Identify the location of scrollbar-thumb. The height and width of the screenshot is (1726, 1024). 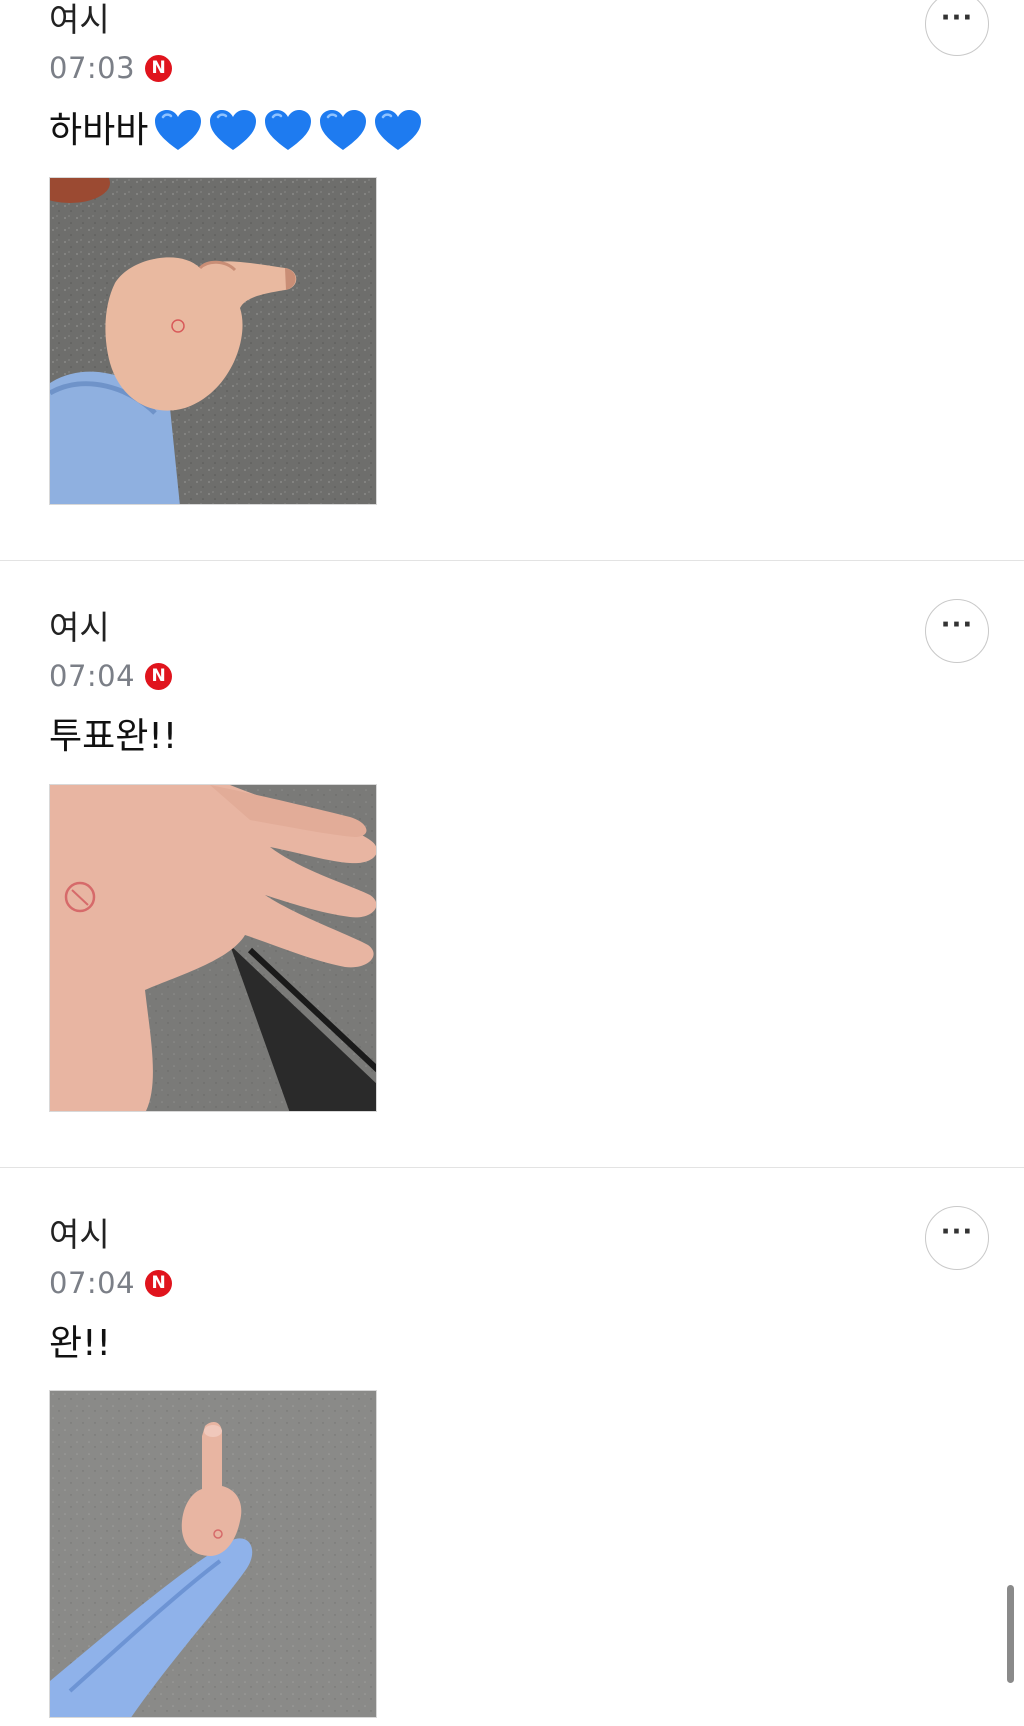
(1010, 1634).